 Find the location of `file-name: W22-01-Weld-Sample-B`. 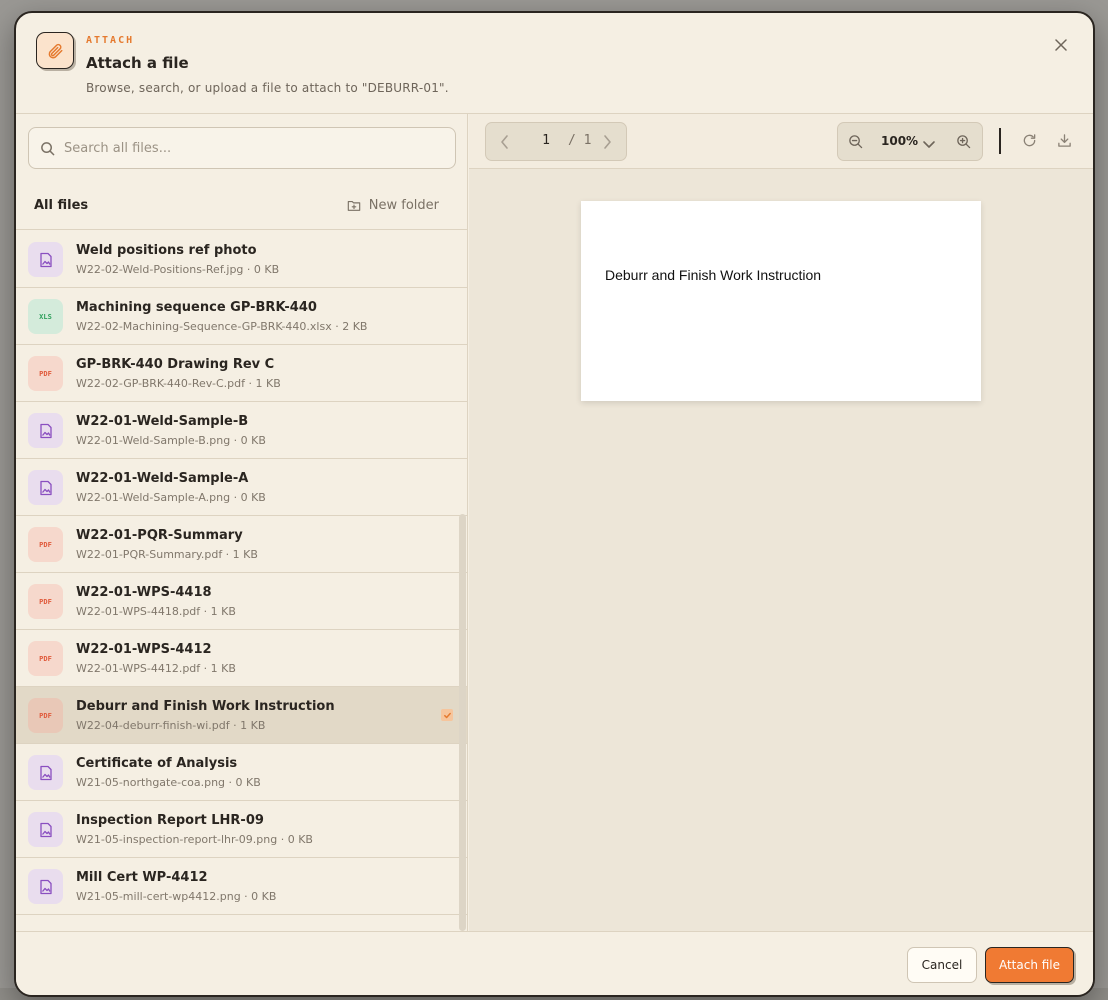

file-name: W22-01-Weld-Sample-B is located at coordinates (162, 421).